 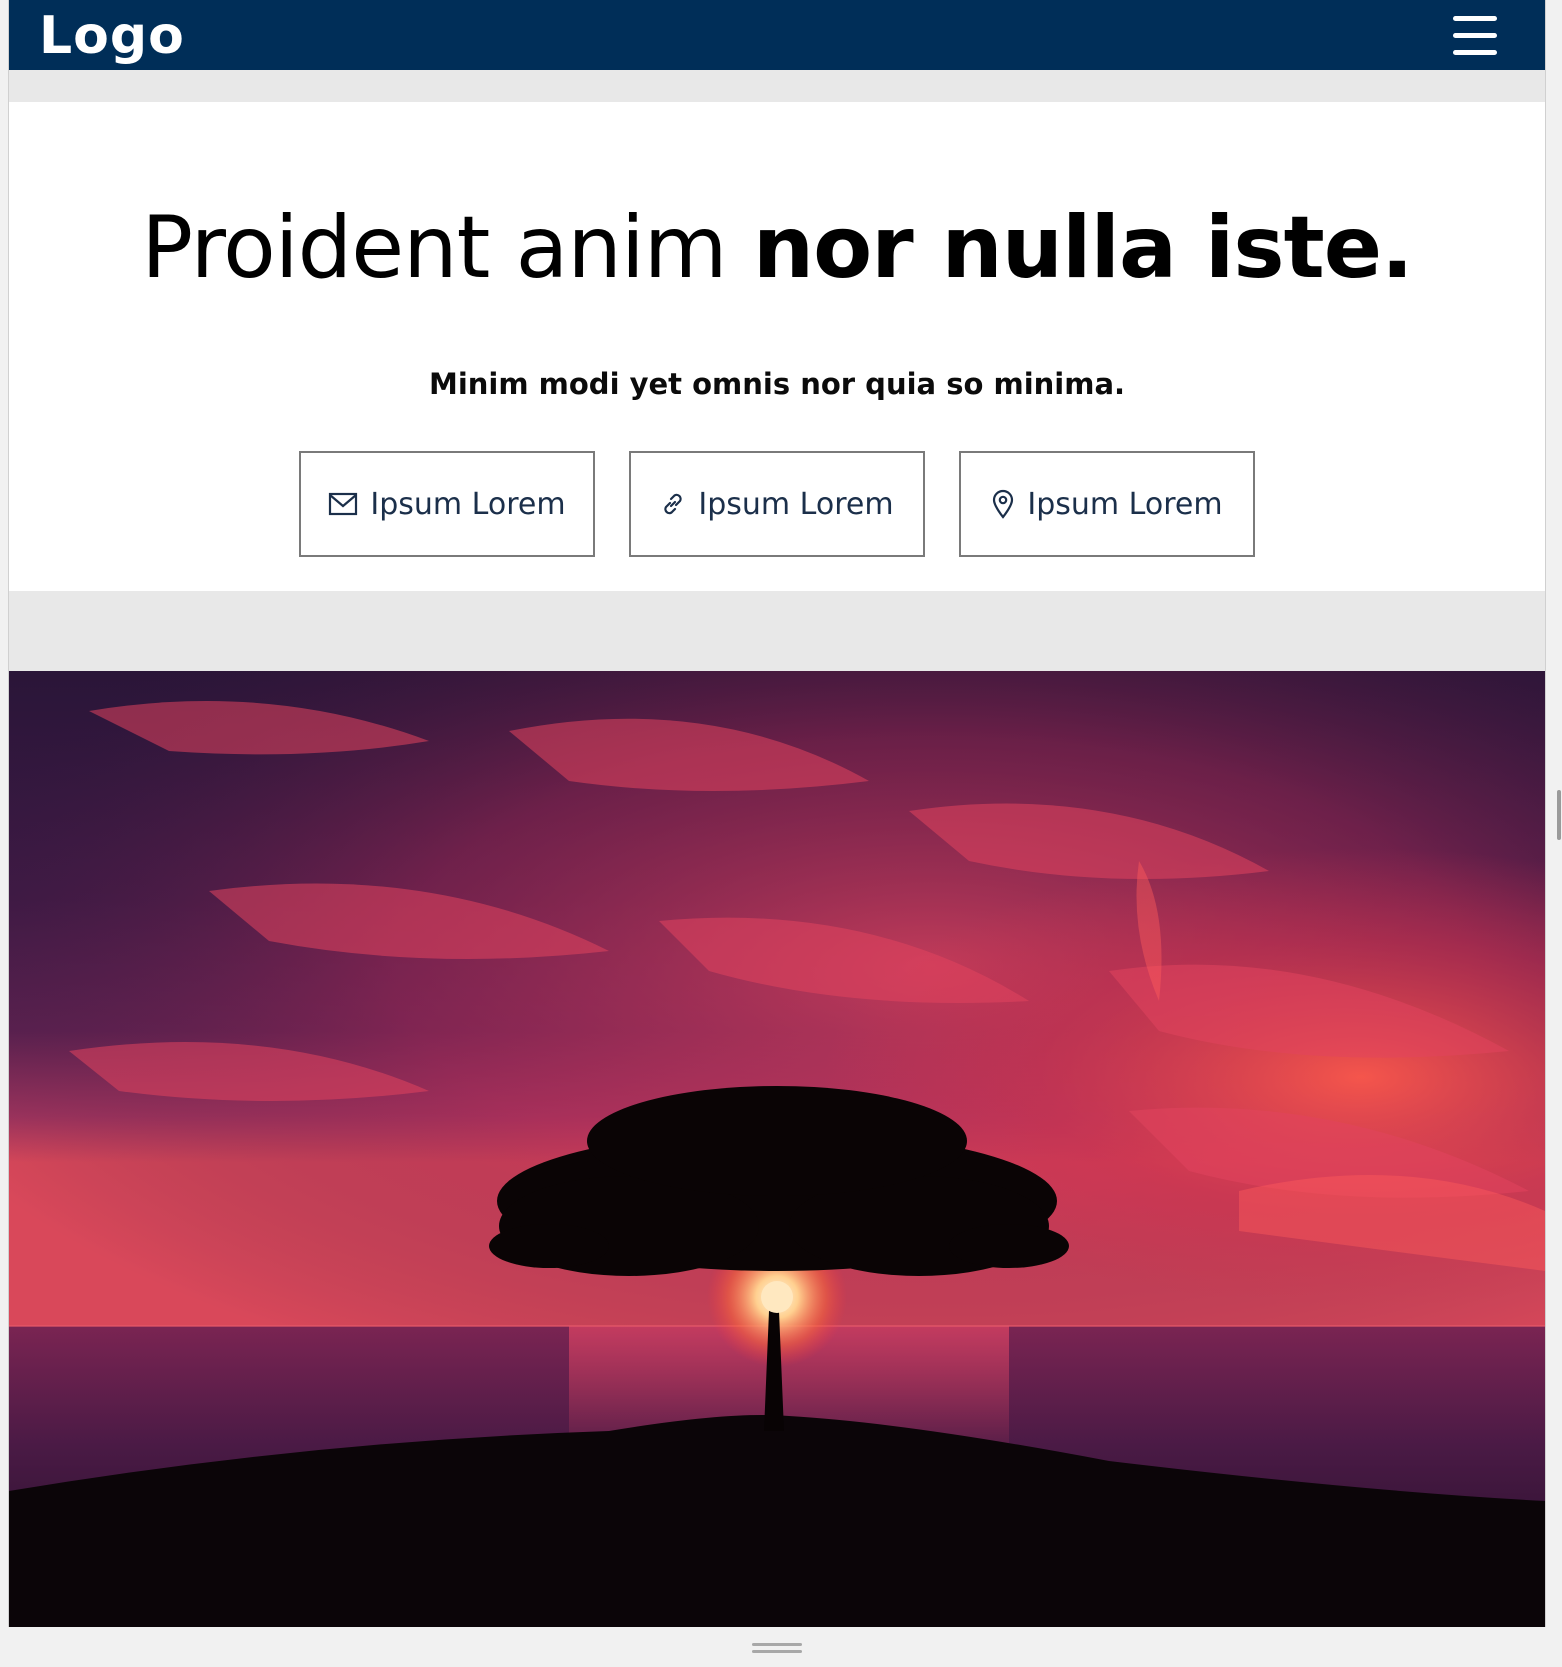 I want to click on location-button: Ipsum Lorem, so click(x=1107, y=504).